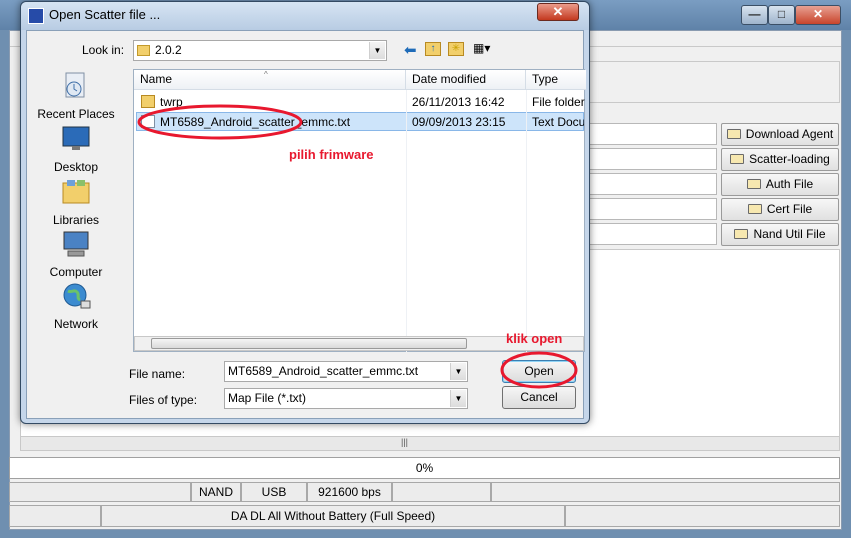 The image size is (851, 538). I want to click on annotation-pick-text: pilih frimware, so click(331, 154).